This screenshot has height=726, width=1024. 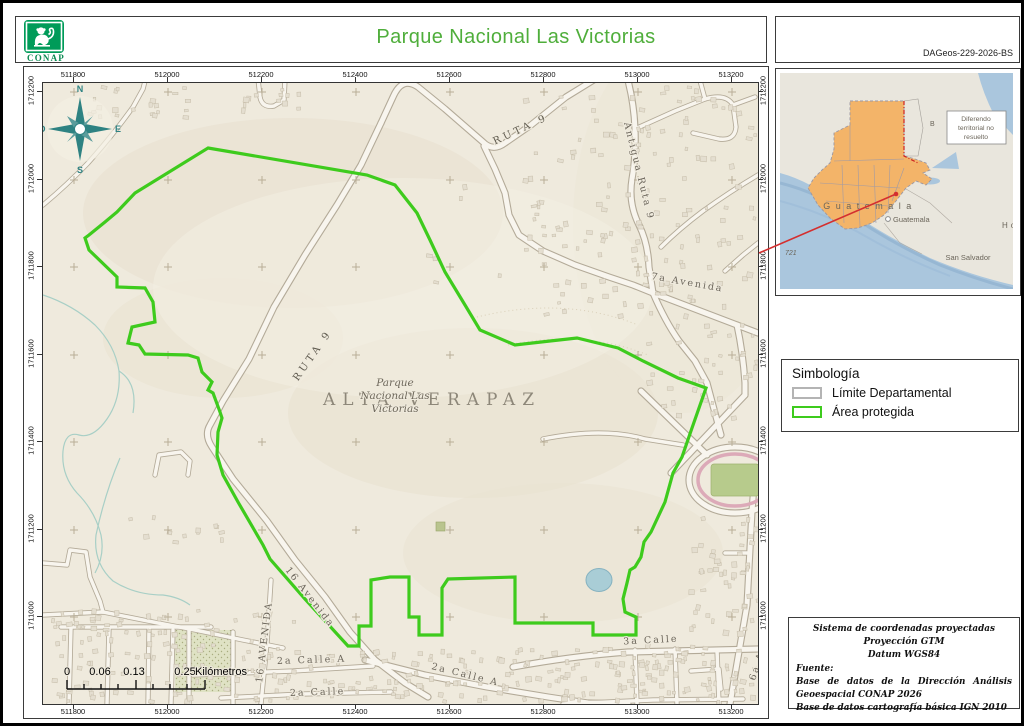 I want to click on calle2aA-west-label: 2a Calle A, so click(x=312, y=660).